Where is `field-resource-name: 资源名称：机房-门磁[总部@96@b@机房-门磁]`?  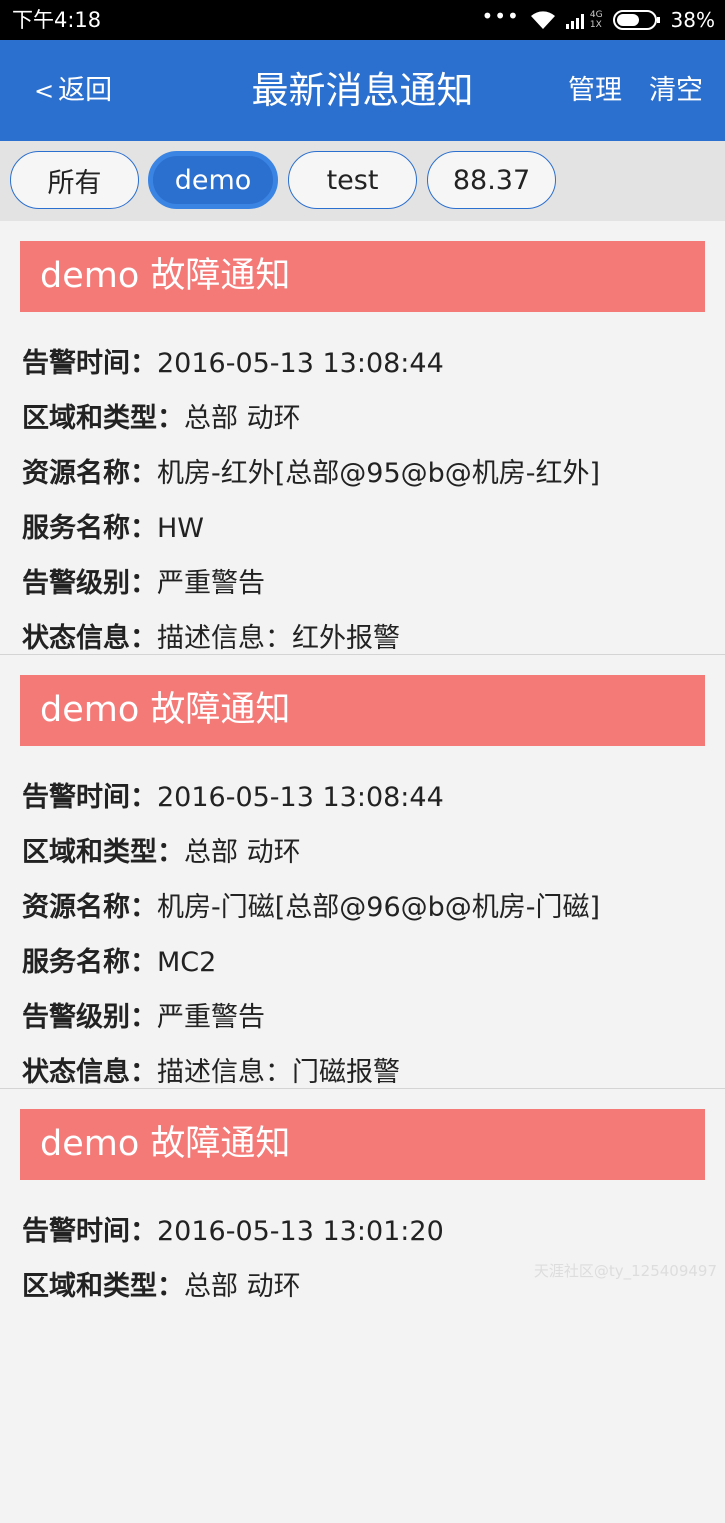 field-resource-name: 资源名称：机房-门磁[总部@96@b@机房-门磁] is located at coordinates (311, 907).